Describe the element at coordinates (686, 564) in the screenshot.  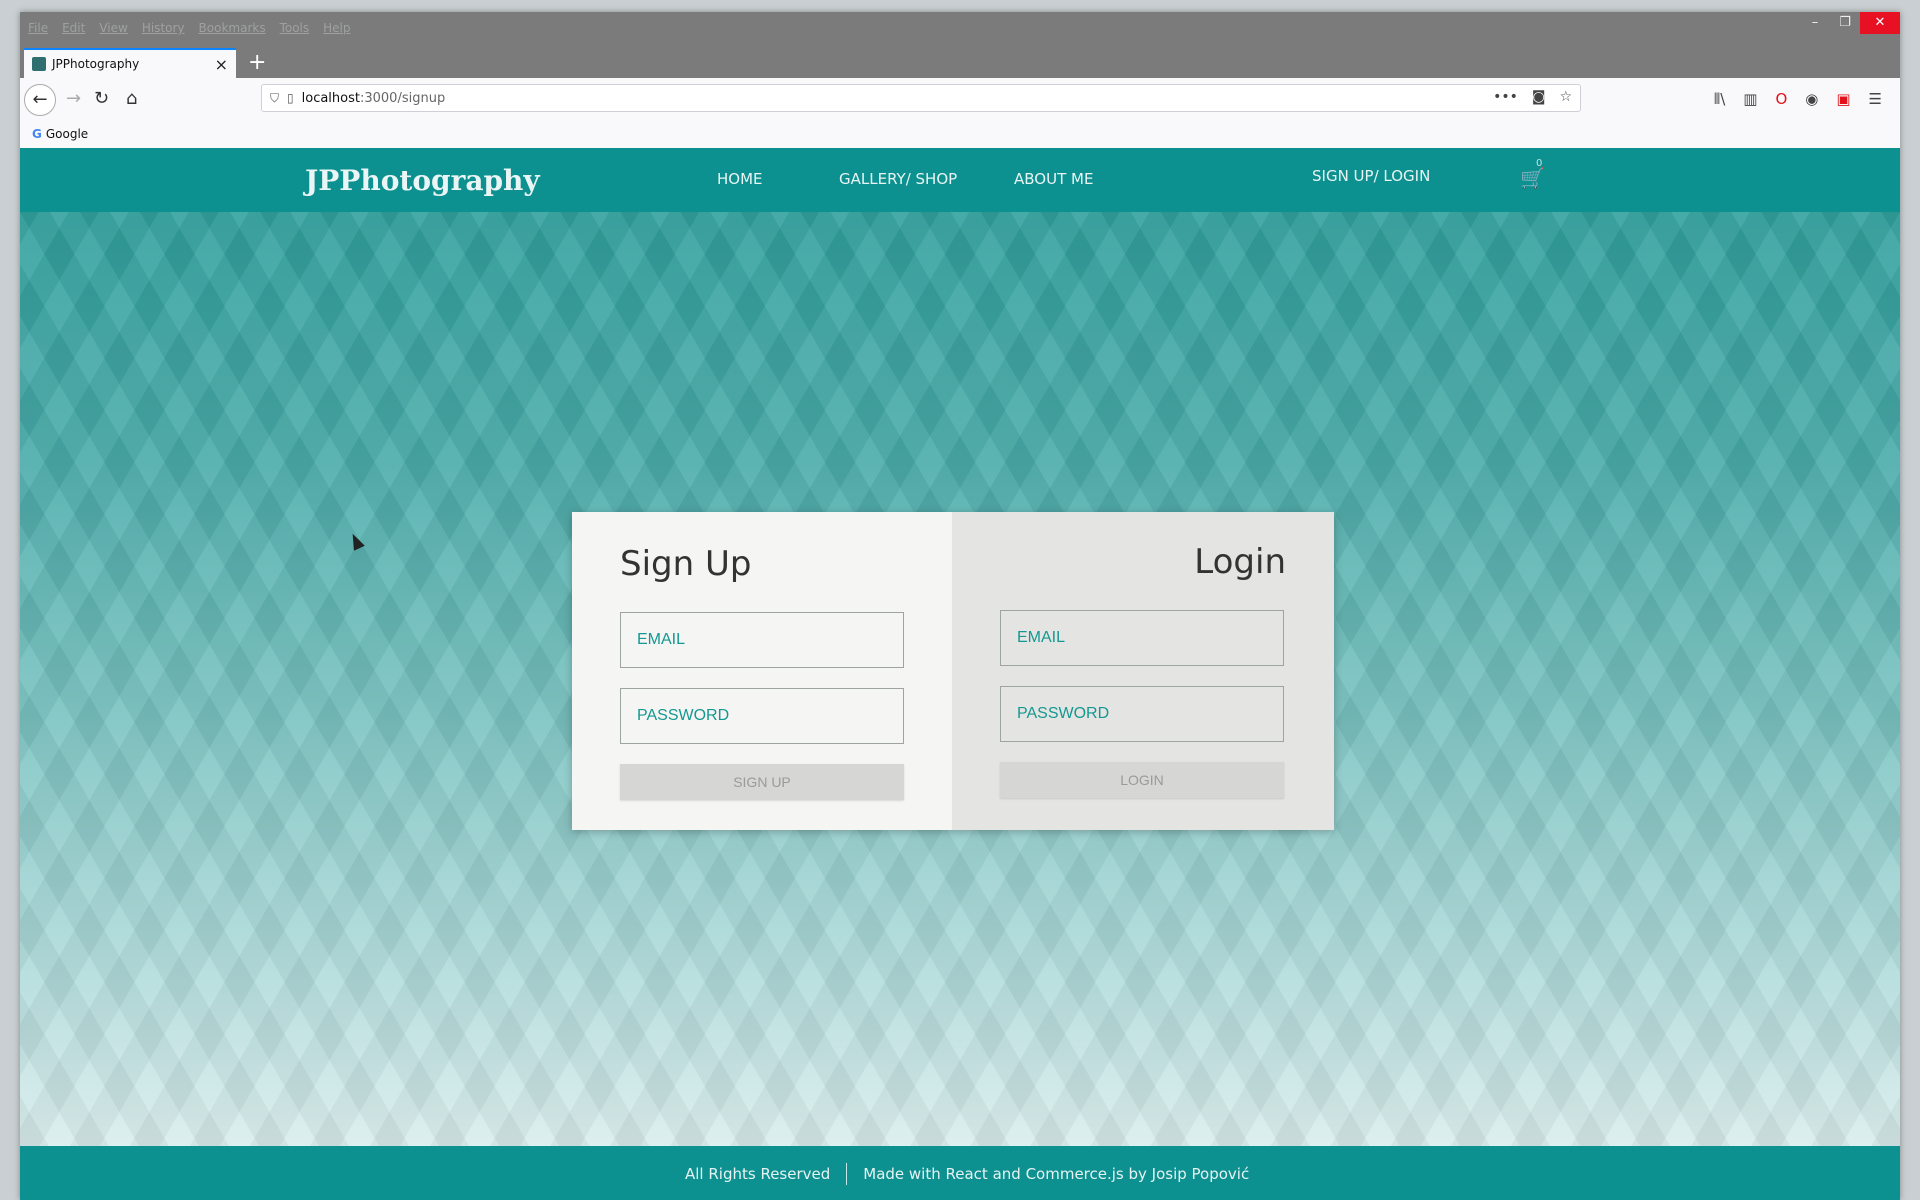
I see `signup-title: Sign Up` at that location.